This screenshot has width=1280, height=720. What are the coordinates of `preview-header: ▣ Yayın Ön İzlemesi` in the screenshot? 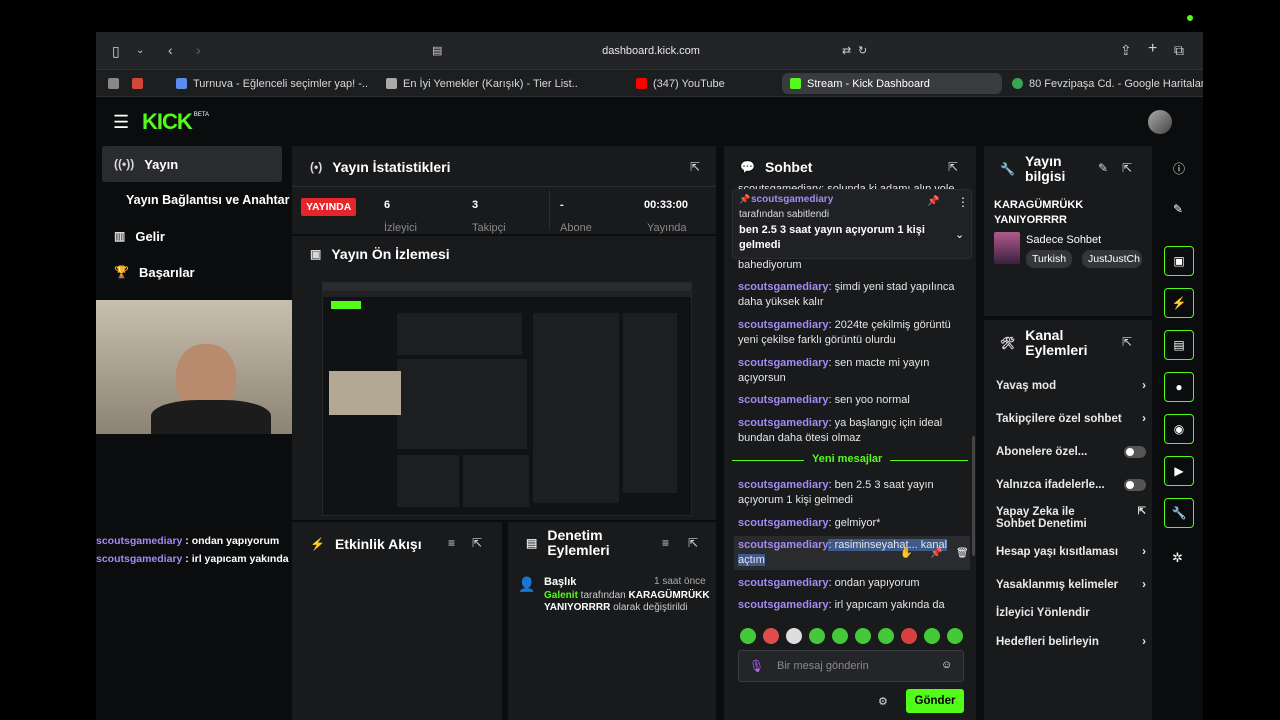 It's located at (380, 254).